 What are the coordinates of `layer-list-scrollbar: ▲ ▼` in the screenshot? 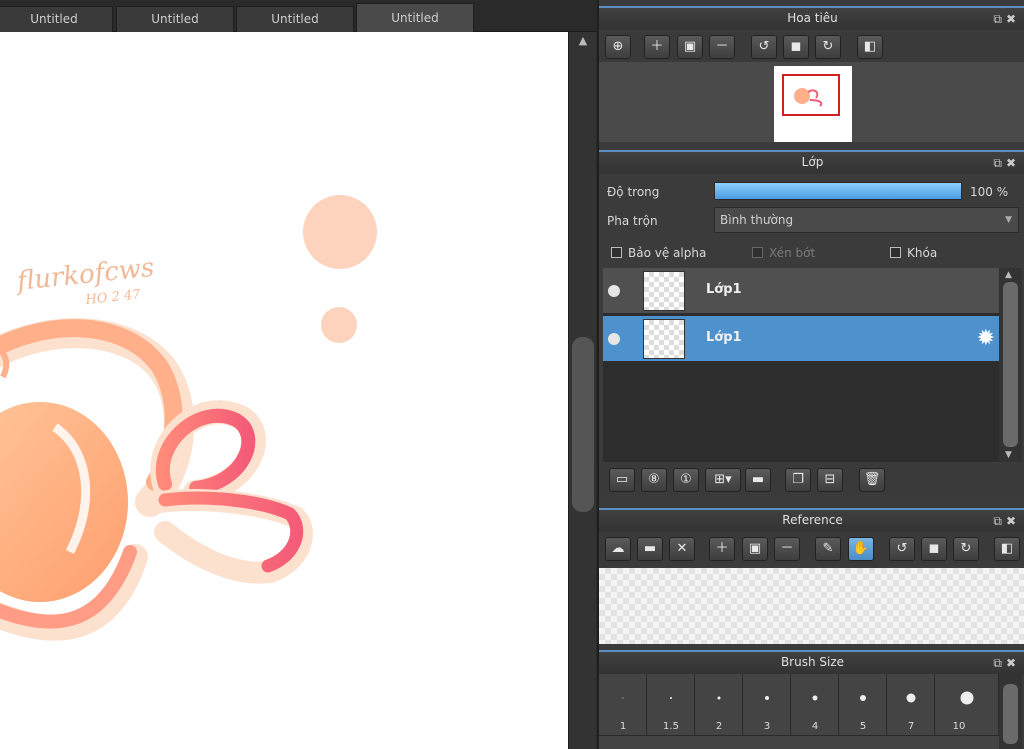 It's located at (1010, 365).